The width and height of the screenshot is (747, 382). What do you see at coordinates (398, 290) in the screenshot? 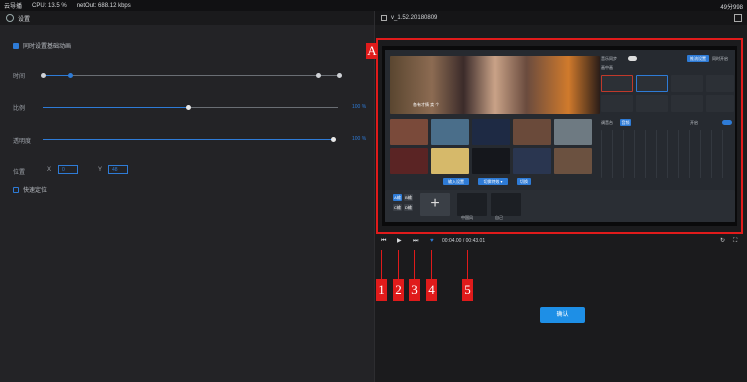
I see `marker-2: 2` at bounding box center [398, 290].